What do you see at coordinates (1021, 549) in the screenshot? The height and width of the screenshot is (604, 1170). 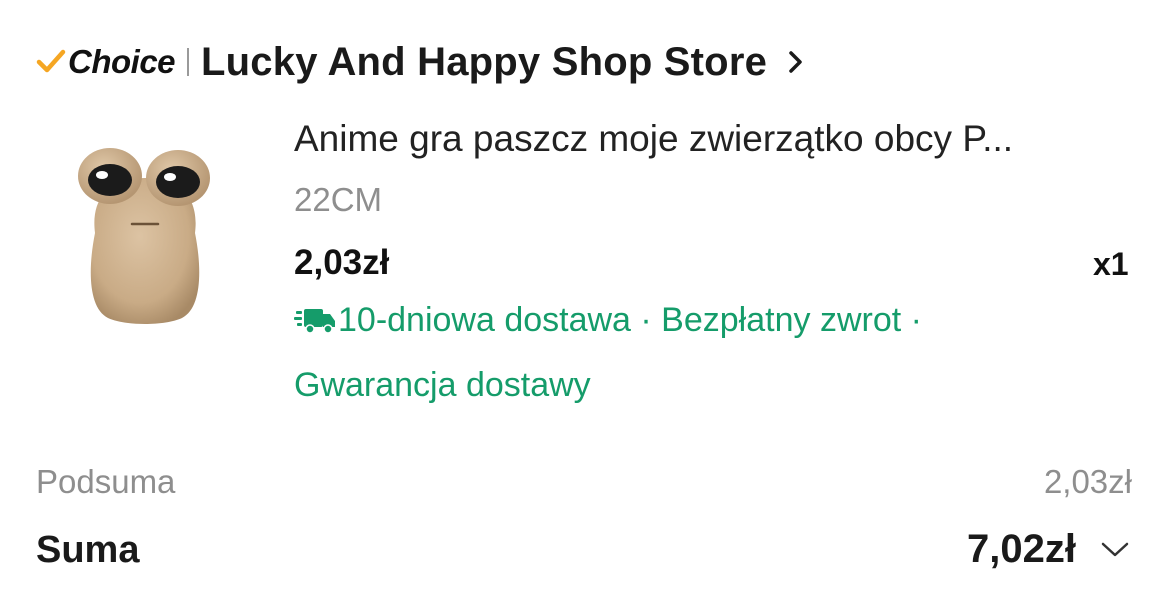 I see `total-value: 7,02zł` at bounding box center [1021, 549].